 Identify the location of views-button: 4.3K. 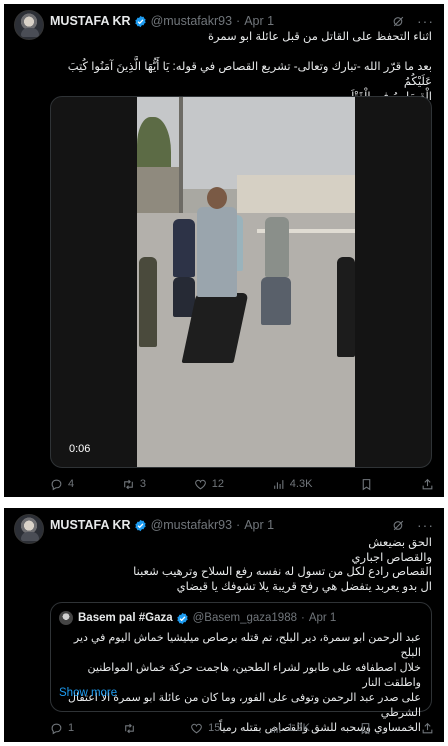
(292, 484).